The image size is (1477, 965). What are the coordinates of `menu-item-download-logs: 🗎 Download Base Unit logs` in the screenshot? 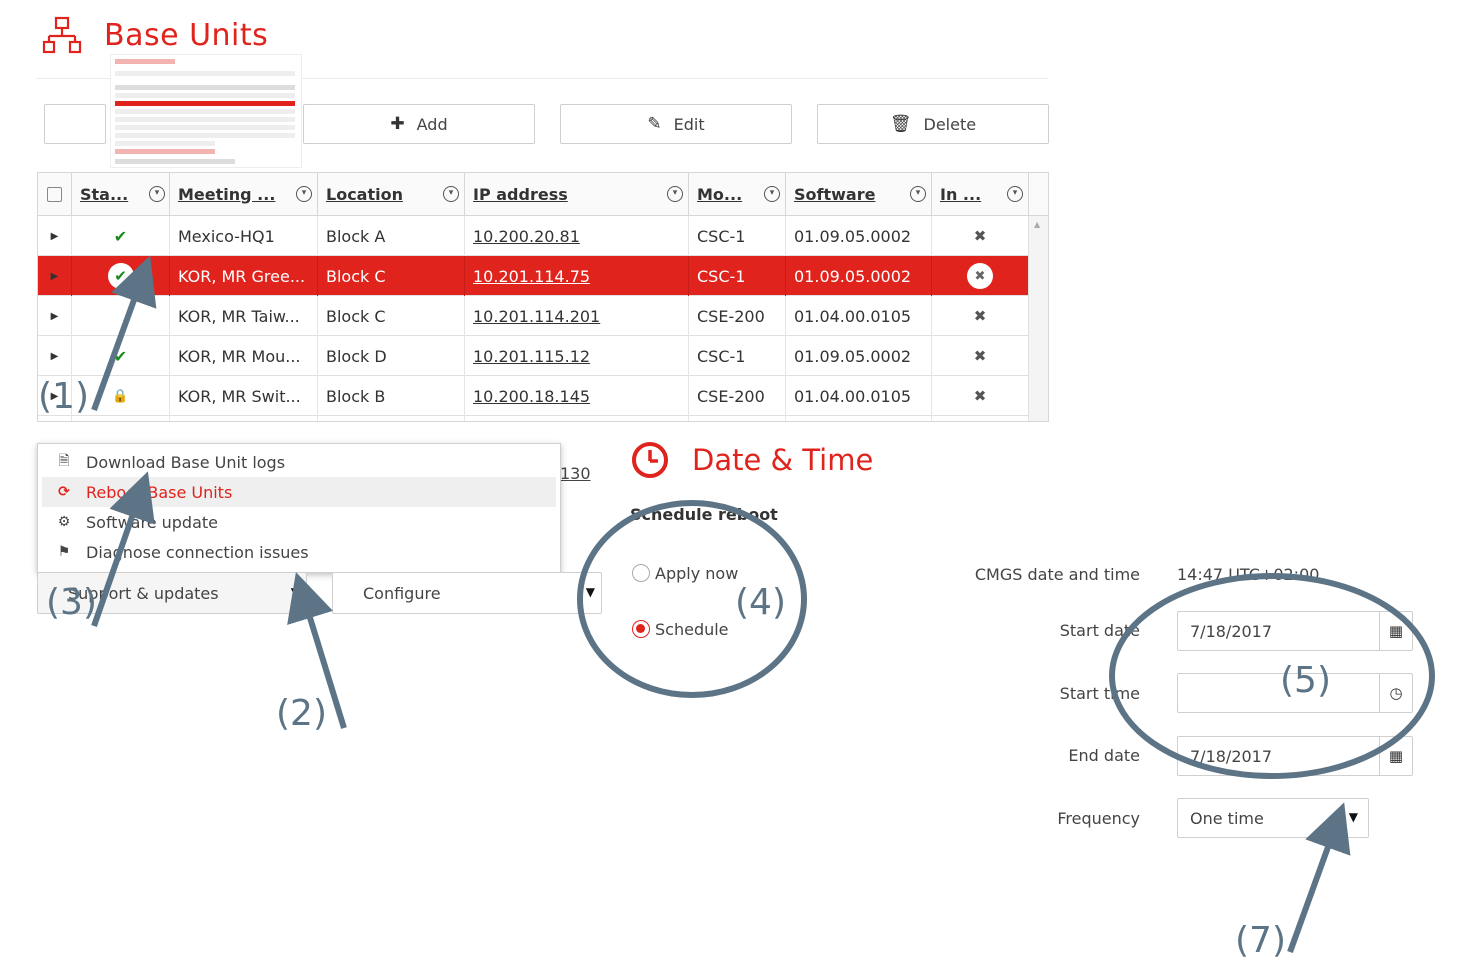 It's located at (299, 462).